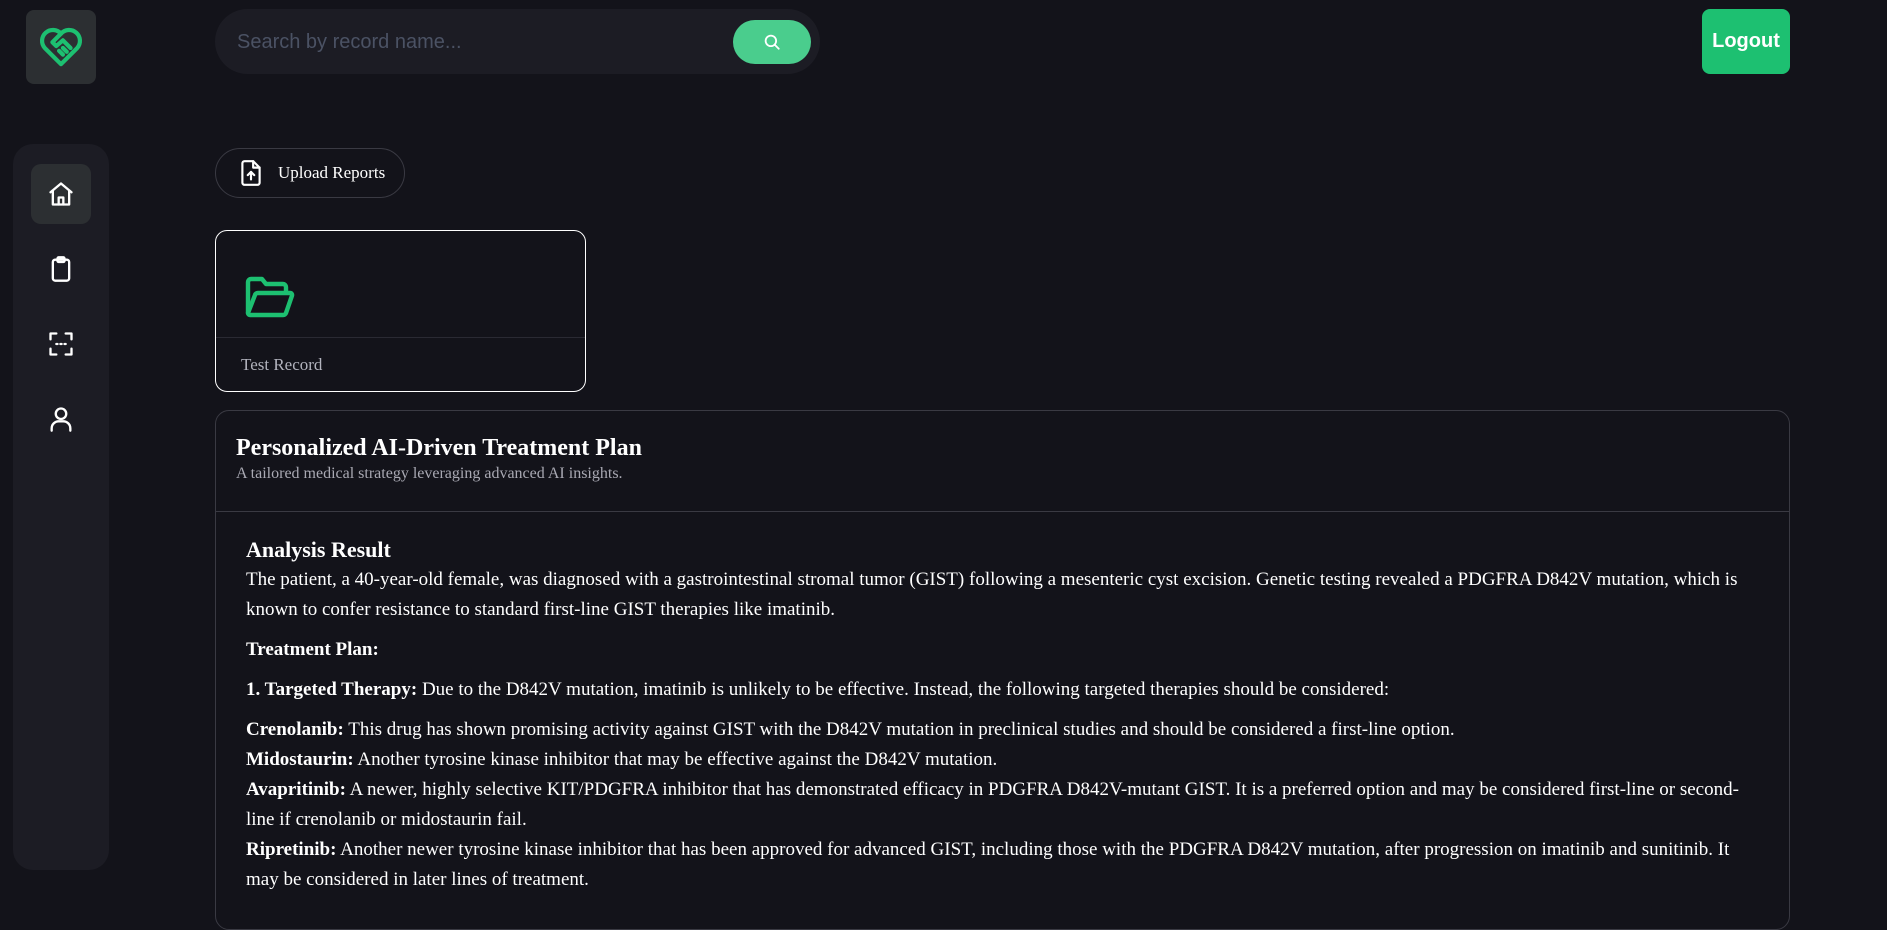 The height and width of the screenshot is (930, 1887). I want to click on drug-name: Avapritinib:, so click(296, 789).